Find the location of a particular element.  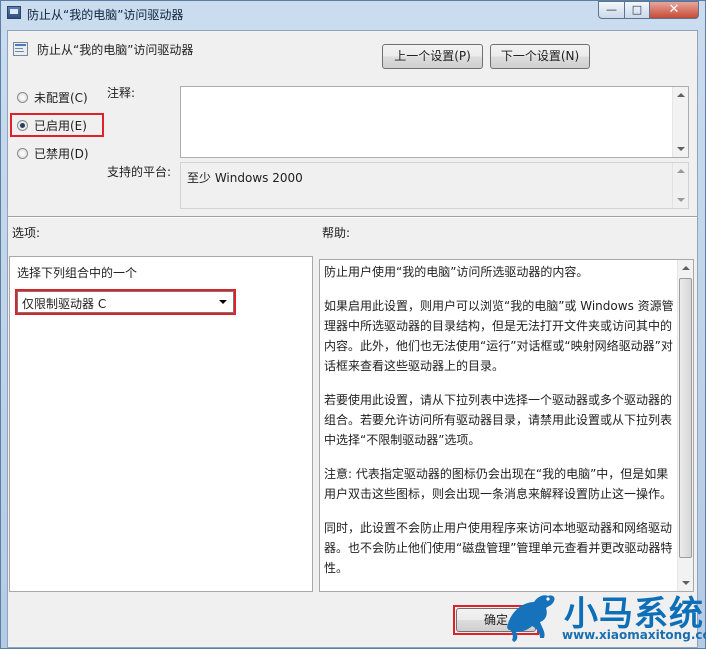

options-label: 选项: is located at coordinates (26, 233).